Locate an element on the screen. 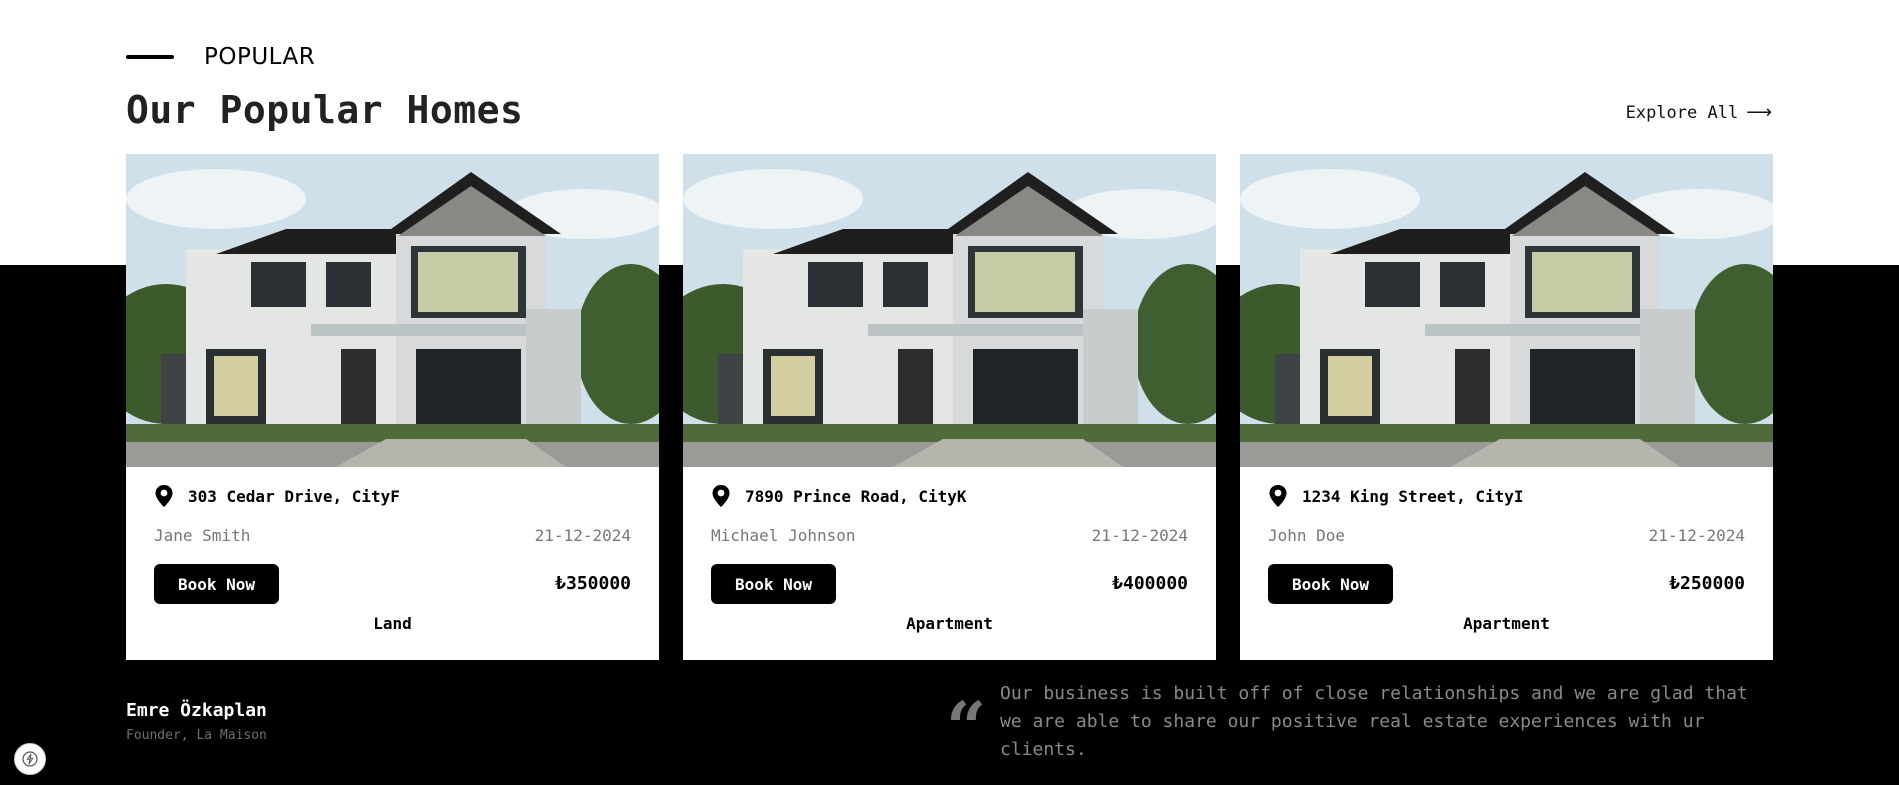 This screenshot has height=785, width=1899. lightning-glyph is located at coordinates (30, 759).